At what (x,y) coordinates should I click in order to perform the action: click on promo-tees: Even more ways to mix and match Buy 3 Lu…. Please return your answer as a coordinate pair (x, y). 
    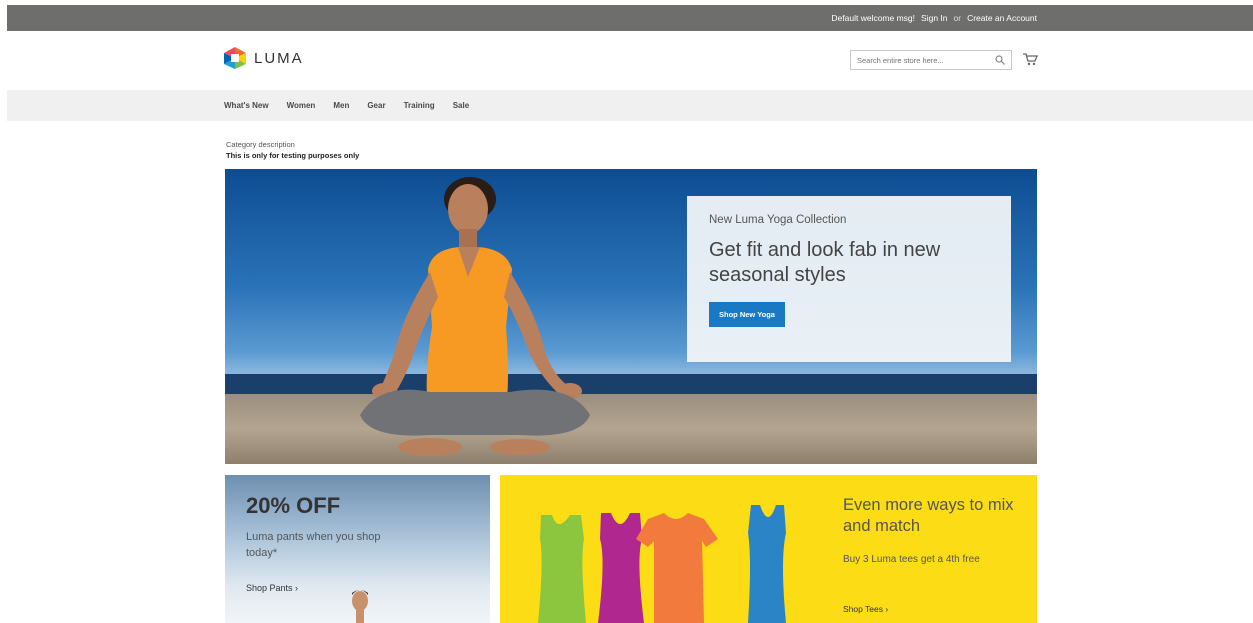
    Looking at the image, I should click on (768, 549).